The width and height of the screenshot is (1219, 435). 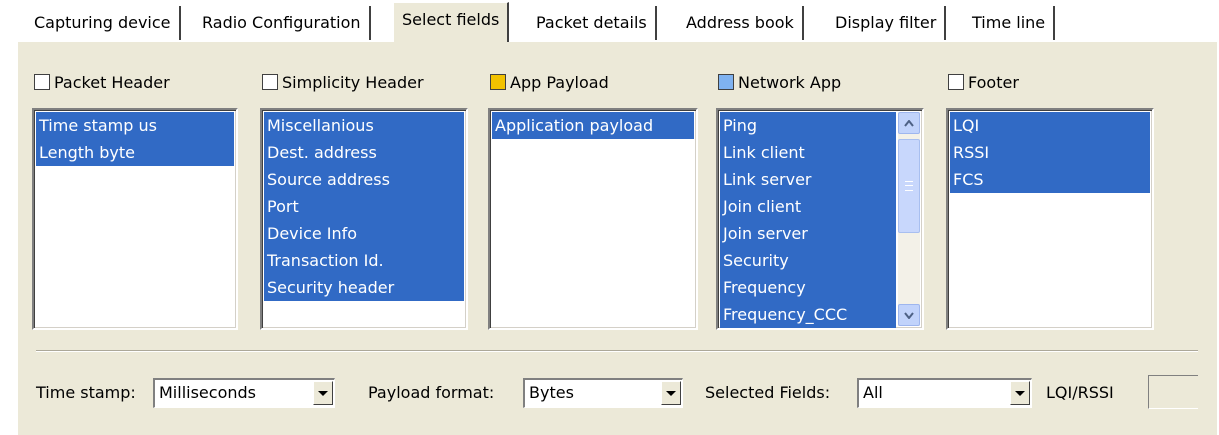 I want to click on list-item: Miscellanious, so click(x=364, y=125).